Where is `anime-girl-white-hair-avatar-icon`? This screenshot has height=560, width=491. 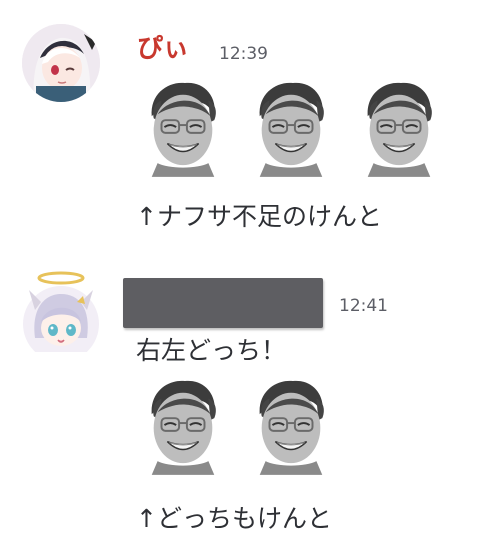 anime-girl-white-hair-avatar-icon is located at coordinates (61, 63).